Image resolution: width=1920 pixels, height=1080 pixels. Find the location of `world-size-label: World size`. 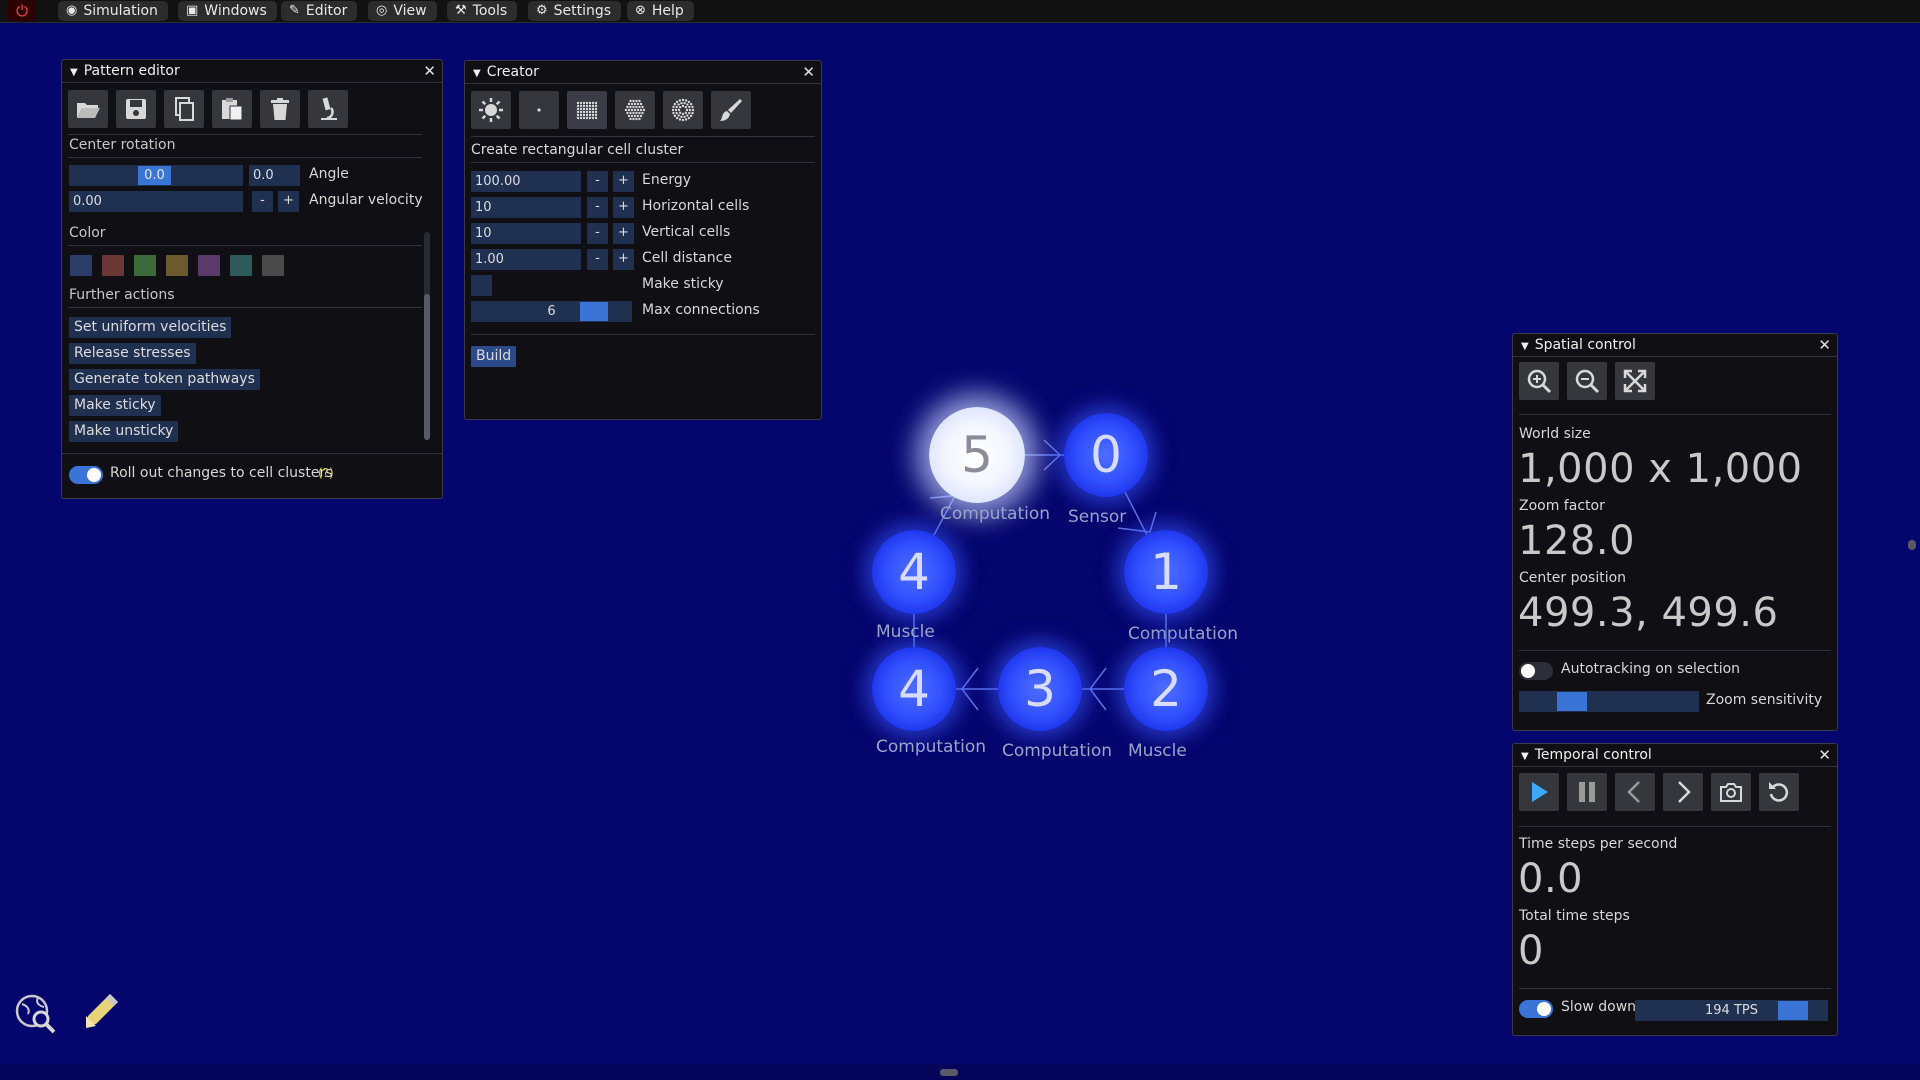

world-size-label: World size is located at coordinates (1555, 434).